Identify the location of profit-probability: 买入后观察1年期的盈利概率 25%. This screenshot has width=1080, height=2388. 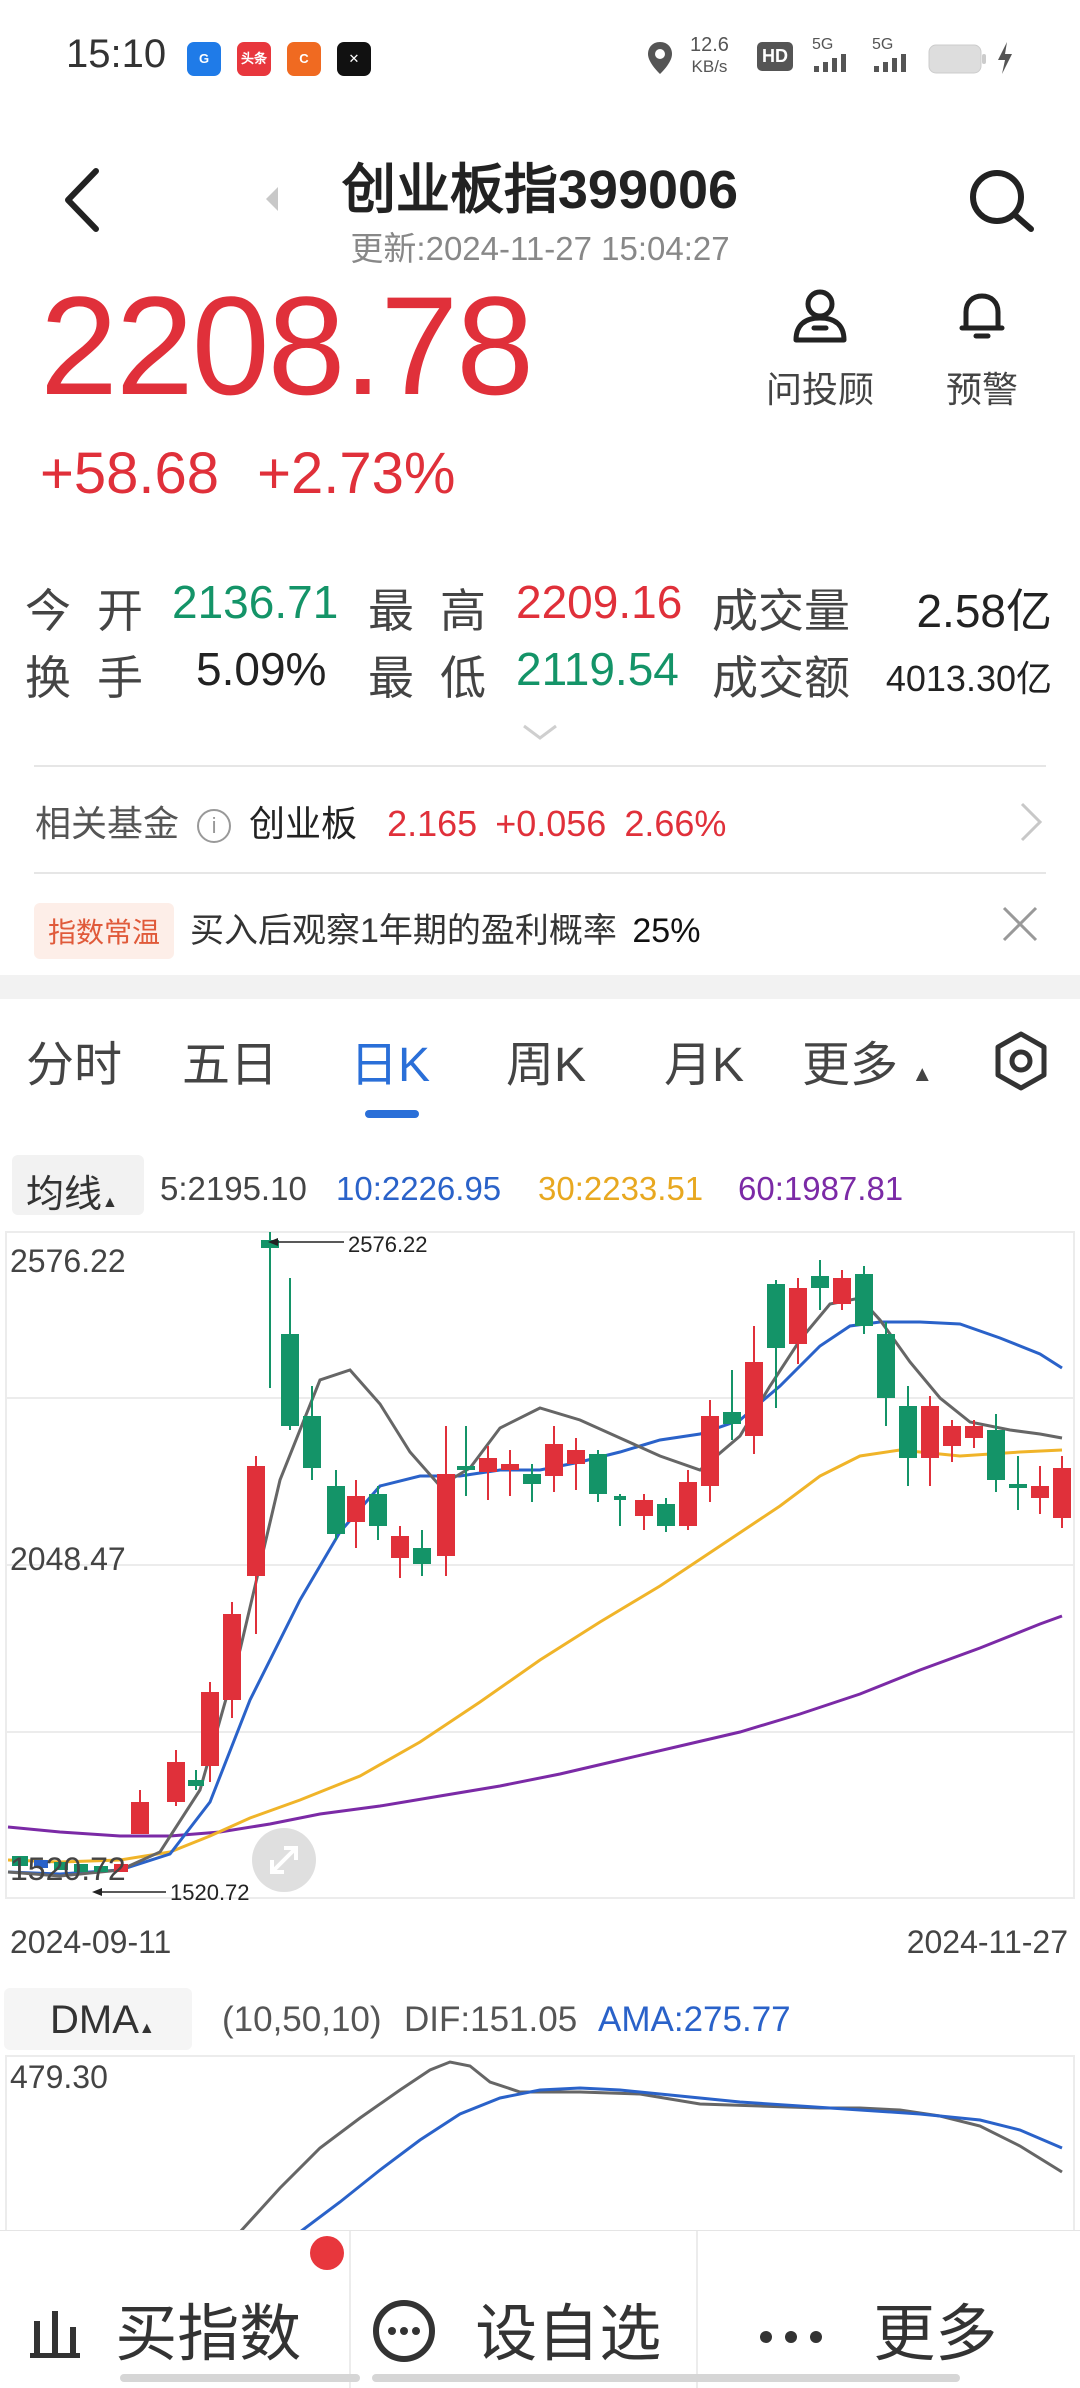
(445, 927).